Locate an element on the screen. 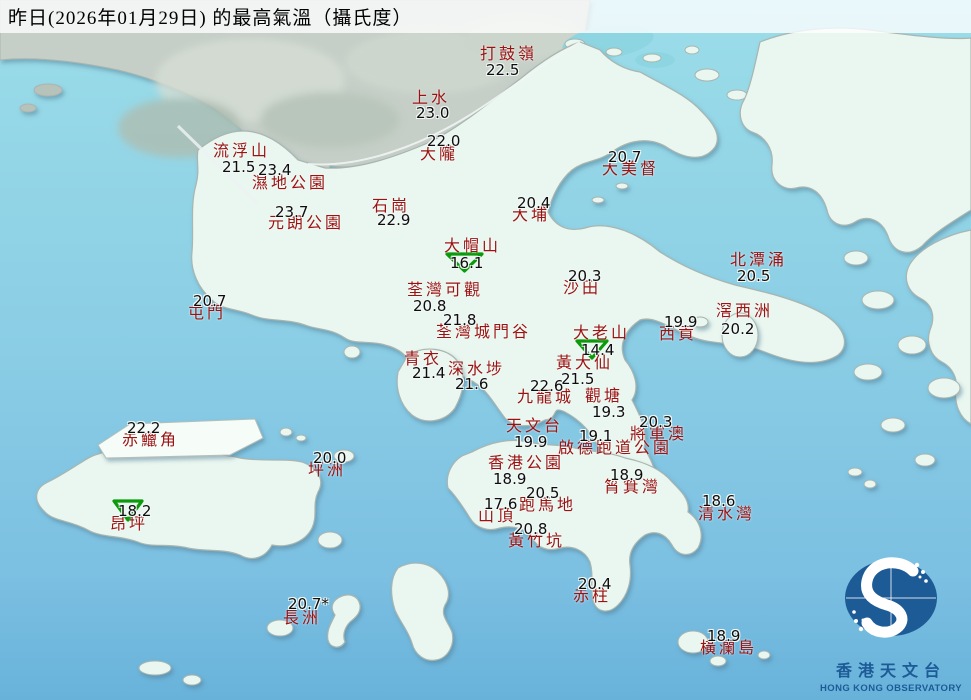 The width and height of the screenshot is (971, 700). station-temperature-value: 16.1 is located at coordinates (467, 263).